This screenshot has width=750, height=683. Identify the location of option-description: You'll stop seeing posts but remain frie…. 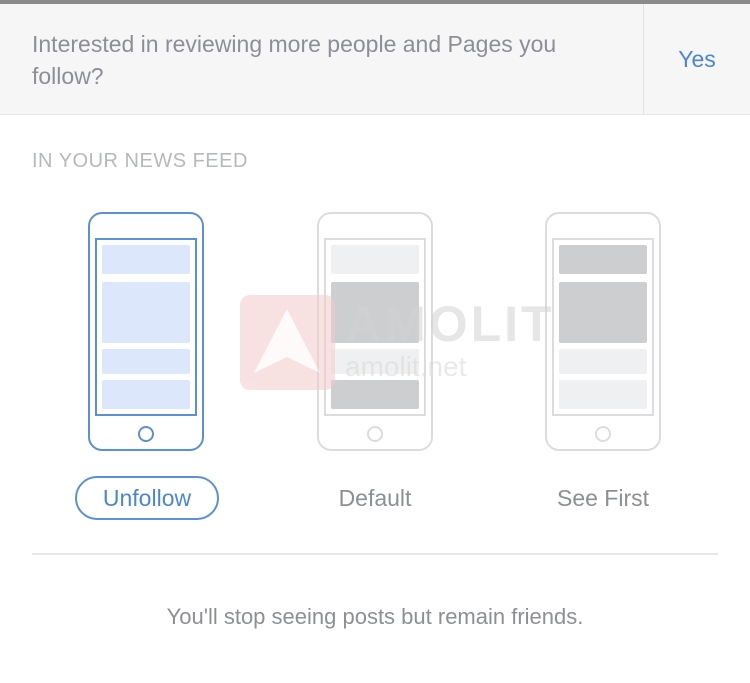
(375, 616).